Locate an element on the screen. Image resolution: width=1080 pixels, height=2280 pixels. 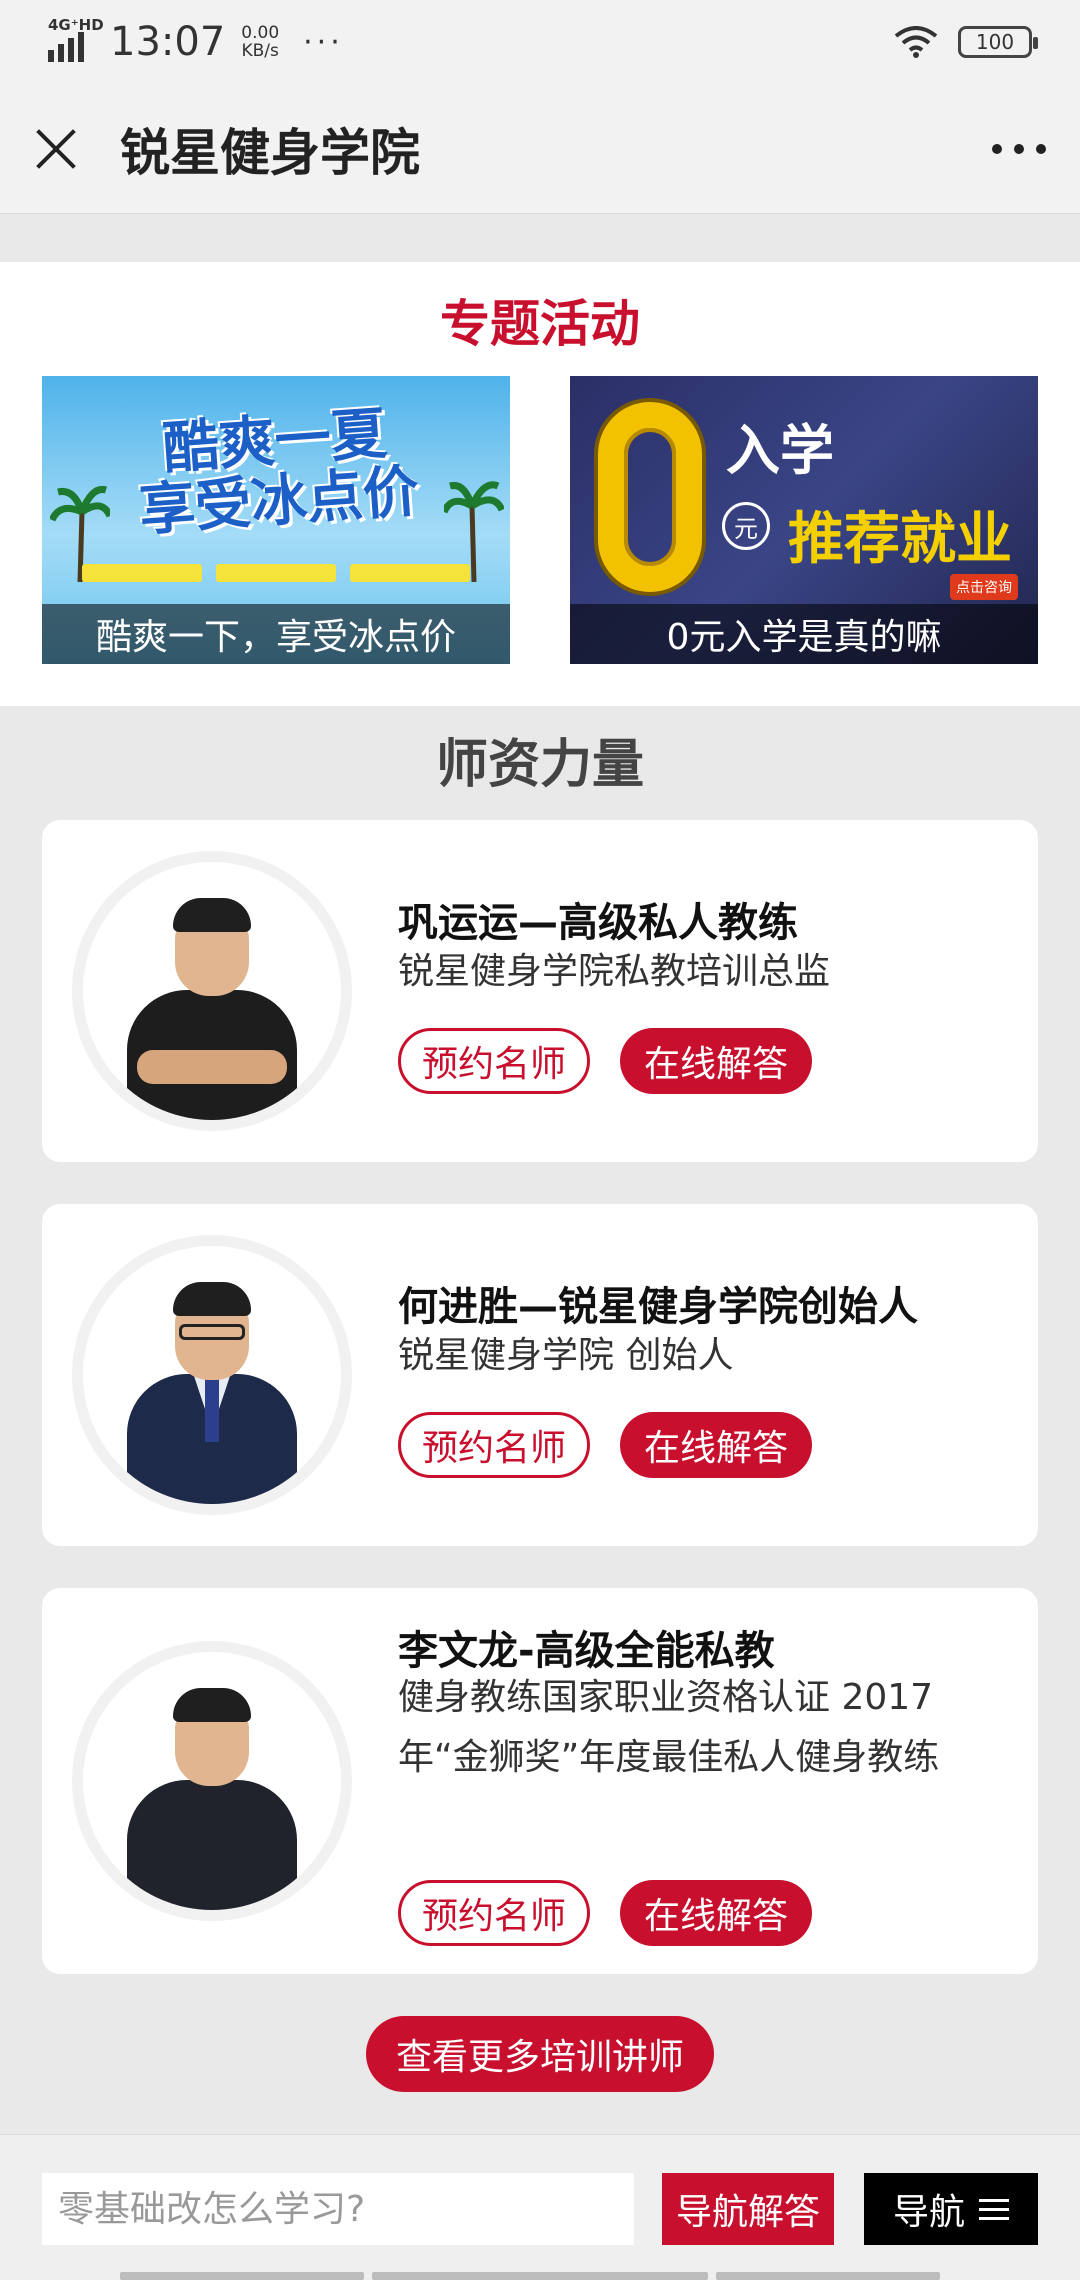
teacher-desc: 锐星健身学院 创始人 is located at coordinates (566, 1355).